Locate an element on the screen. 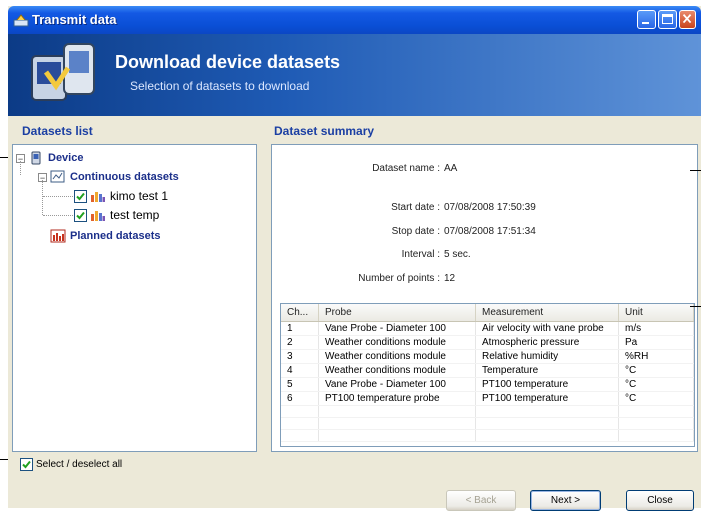 The image size is (701, 511). select-all-label: Select / deselect all is located at coordinates (79, 464).